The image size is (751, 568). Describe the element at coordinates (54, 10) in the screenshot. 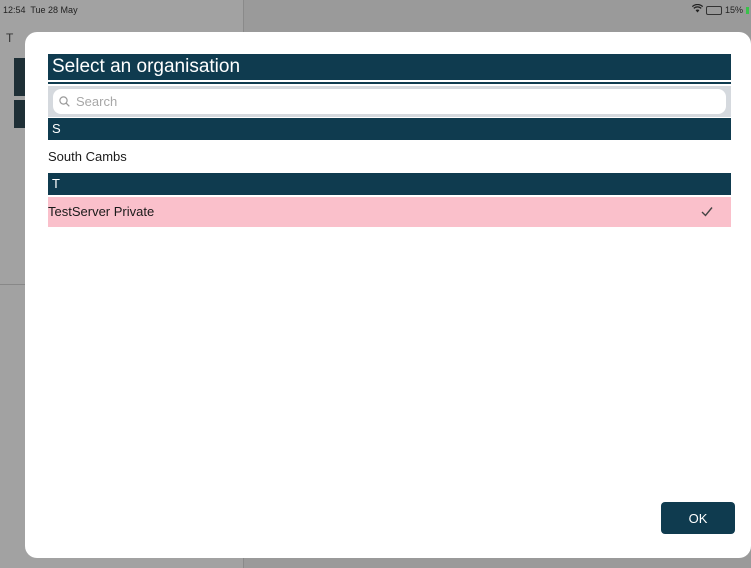

I see `status-date: Tue 28 May` at that location.